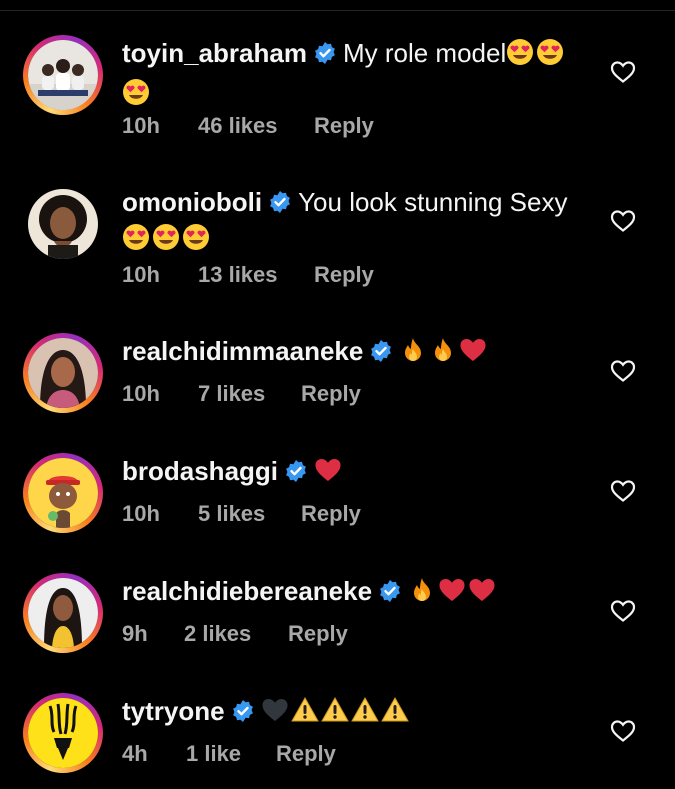 This screenshot has width=675, height=789. I want to click on comment-likes: 1 like, so click(213, 754).